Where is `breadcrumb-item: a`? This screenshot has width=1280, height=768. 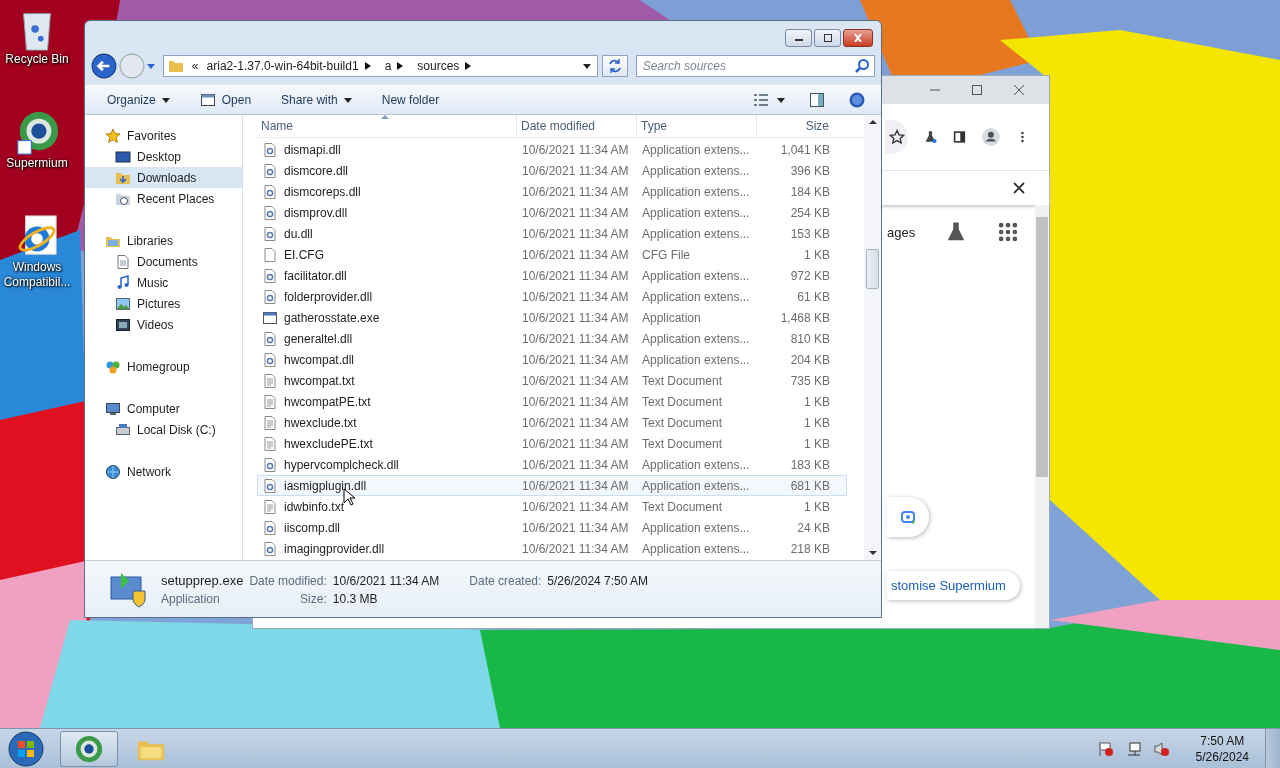
breadcrumb-item: a is located at coordinates (388, 66).